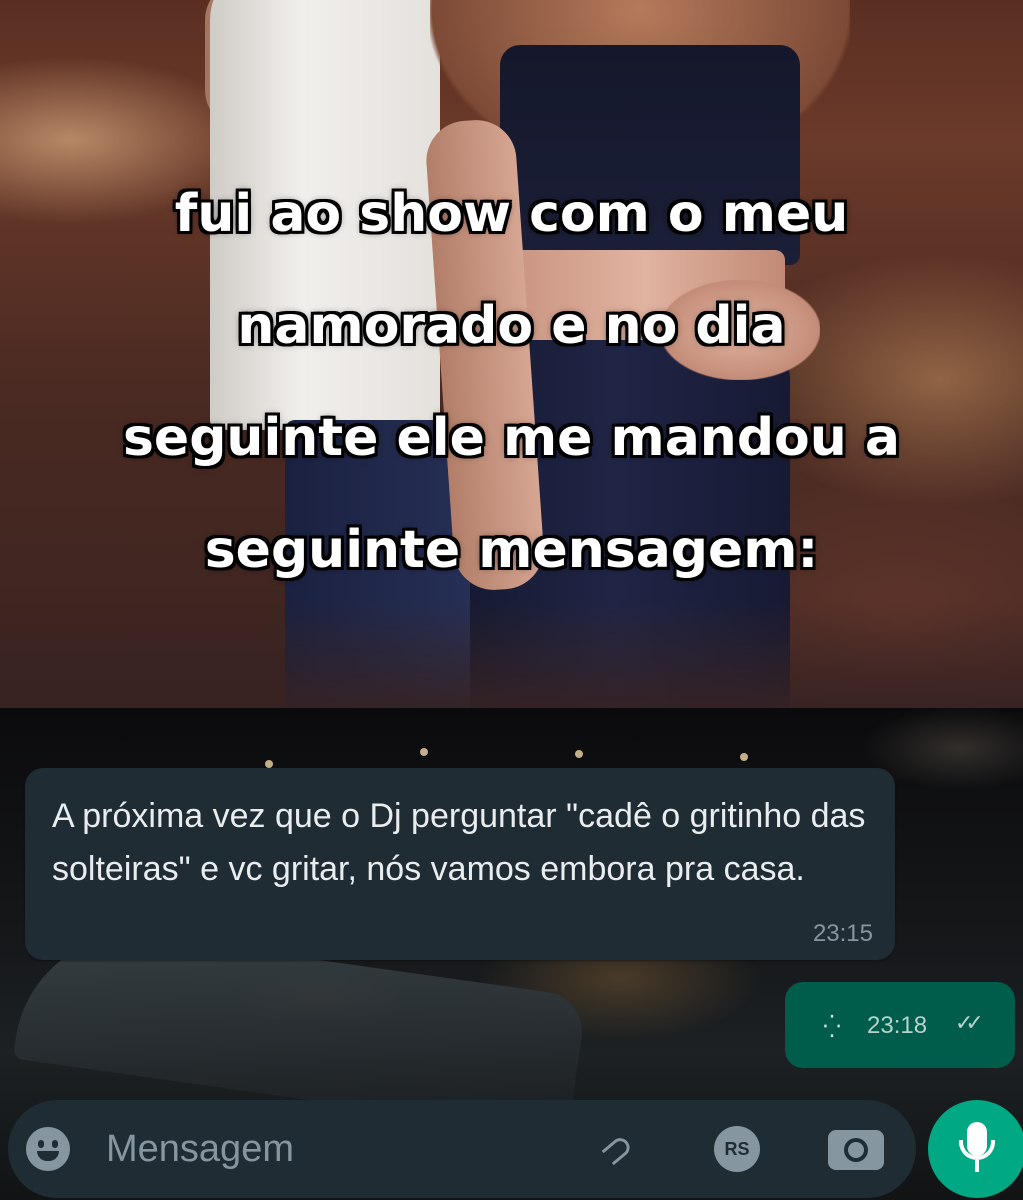 This screenshot has width=1023, height=1200. Describe the element at coordinates (511, 550) in the screenshot. I see `caption-line: seguinte mensagem:` at that location.